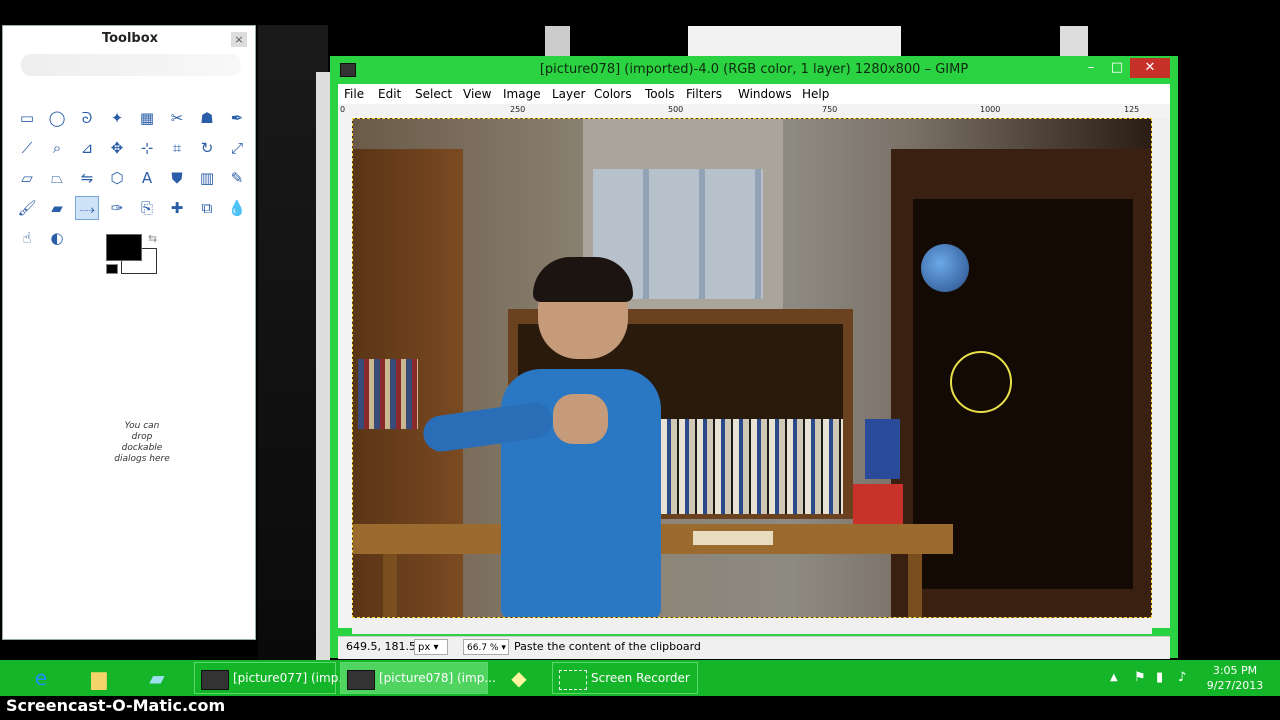 This screenshot has height=720, width=1280. I want to click on cage-icon: ⬡, so click(117, 178).